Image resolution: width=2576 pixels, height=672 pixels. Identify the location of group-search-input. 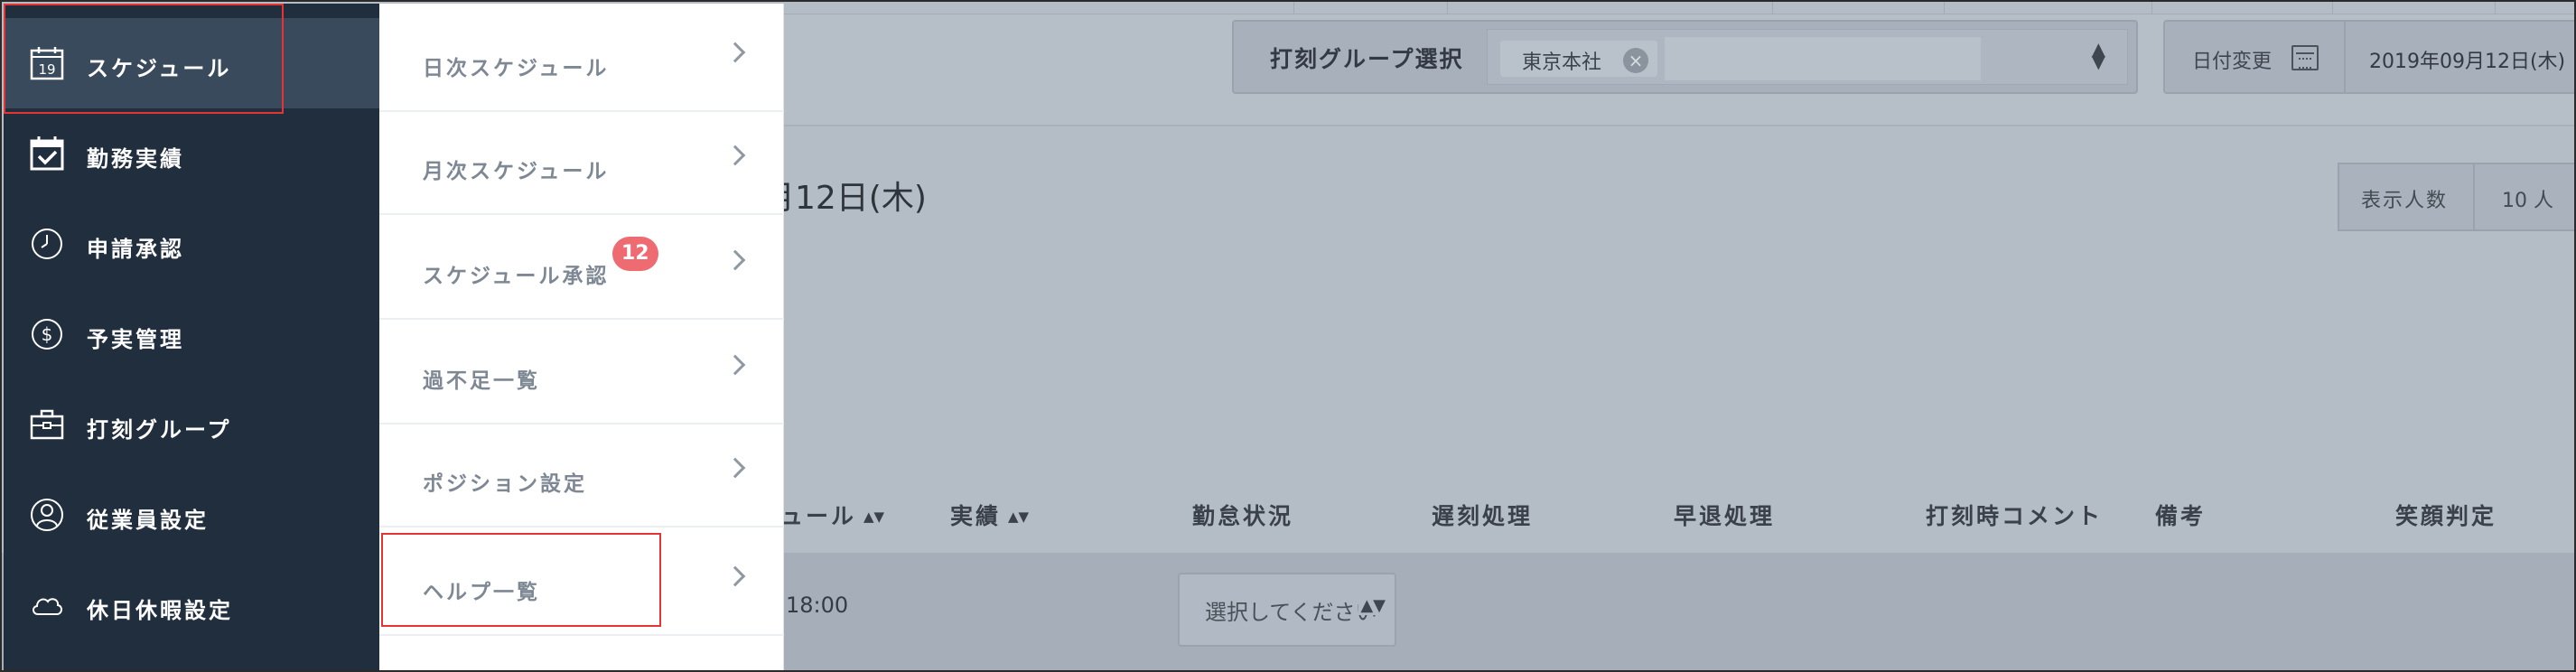
(1823, 59).